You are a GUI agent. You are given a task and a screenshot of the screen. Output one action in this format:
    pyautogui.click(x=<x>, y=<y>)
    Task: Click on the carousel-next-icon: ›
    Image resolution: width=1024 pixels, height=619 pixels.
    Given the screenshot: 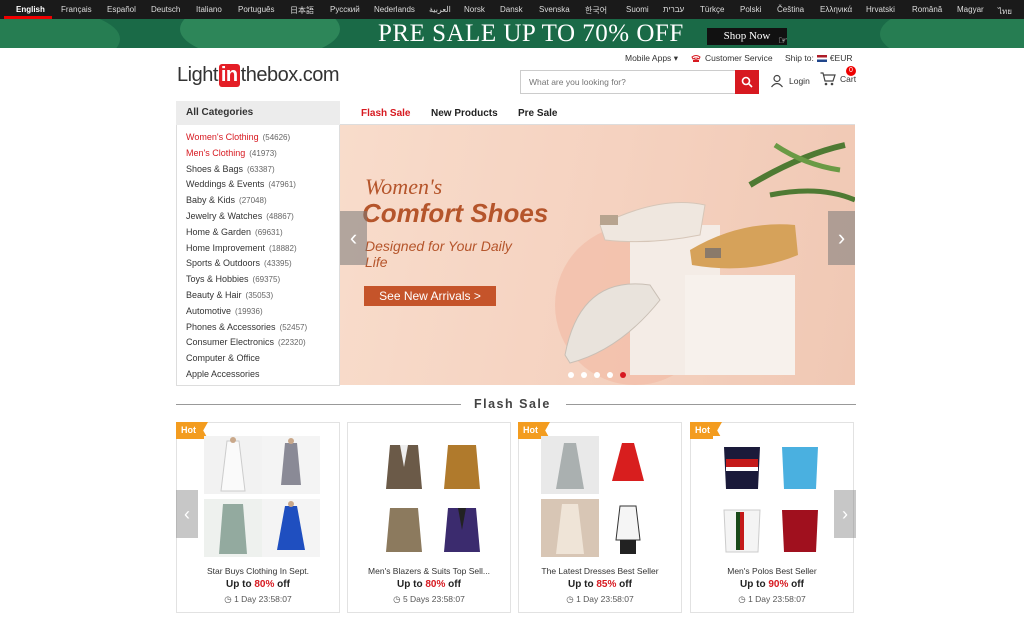 What is the action you would take?
    pyautogui.click(x=841, y=238)
    